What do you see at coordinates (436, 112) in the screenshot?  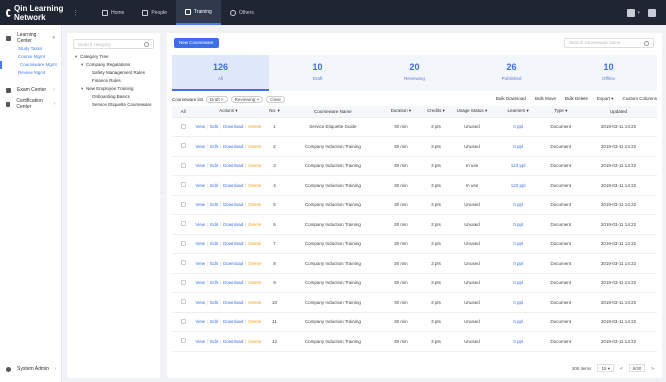 I see `column-header: Credits ▾` at bounding box center [436, 112].